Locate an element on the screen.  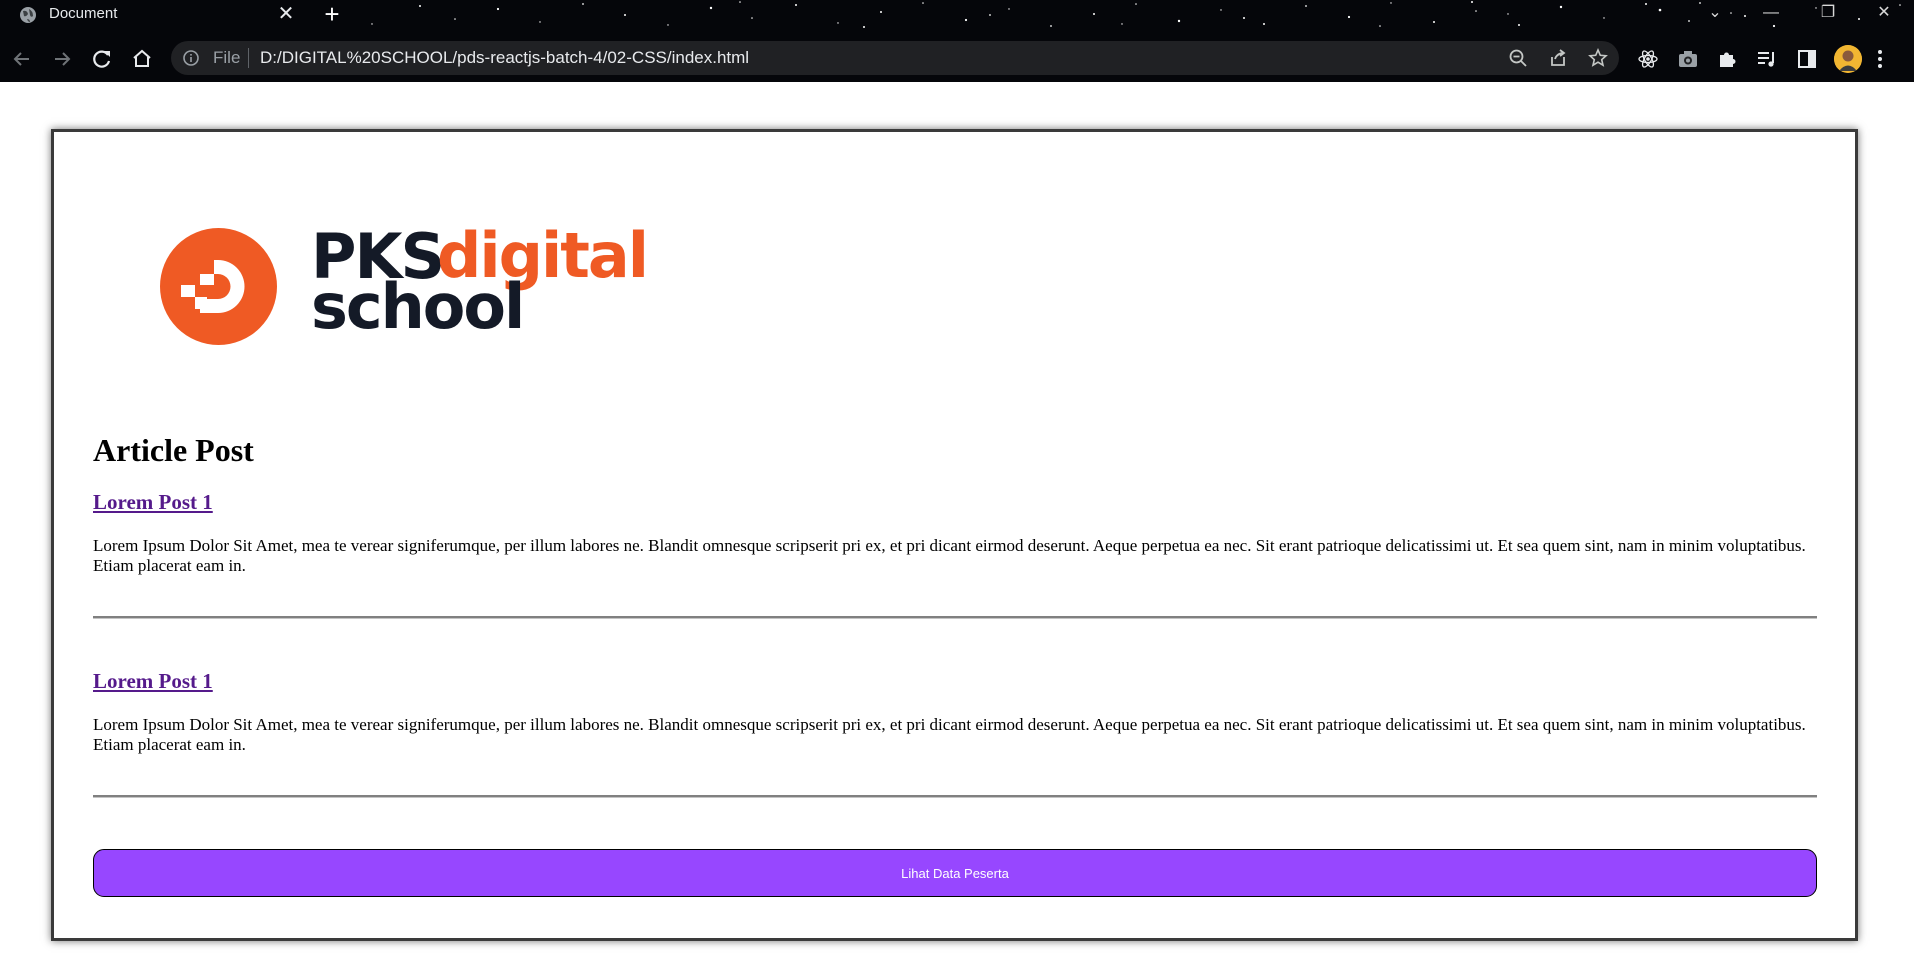
close-window-button: ✕ is located at coordinates (1884, 13).